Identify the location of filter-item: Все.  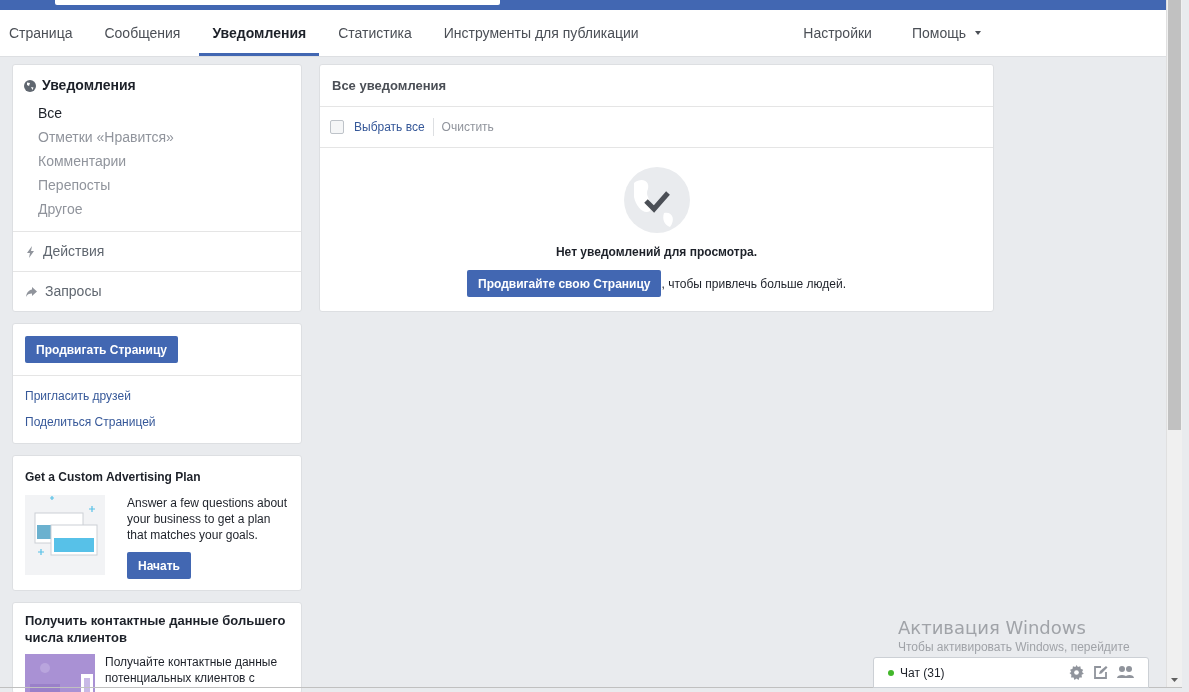
(164, 113).